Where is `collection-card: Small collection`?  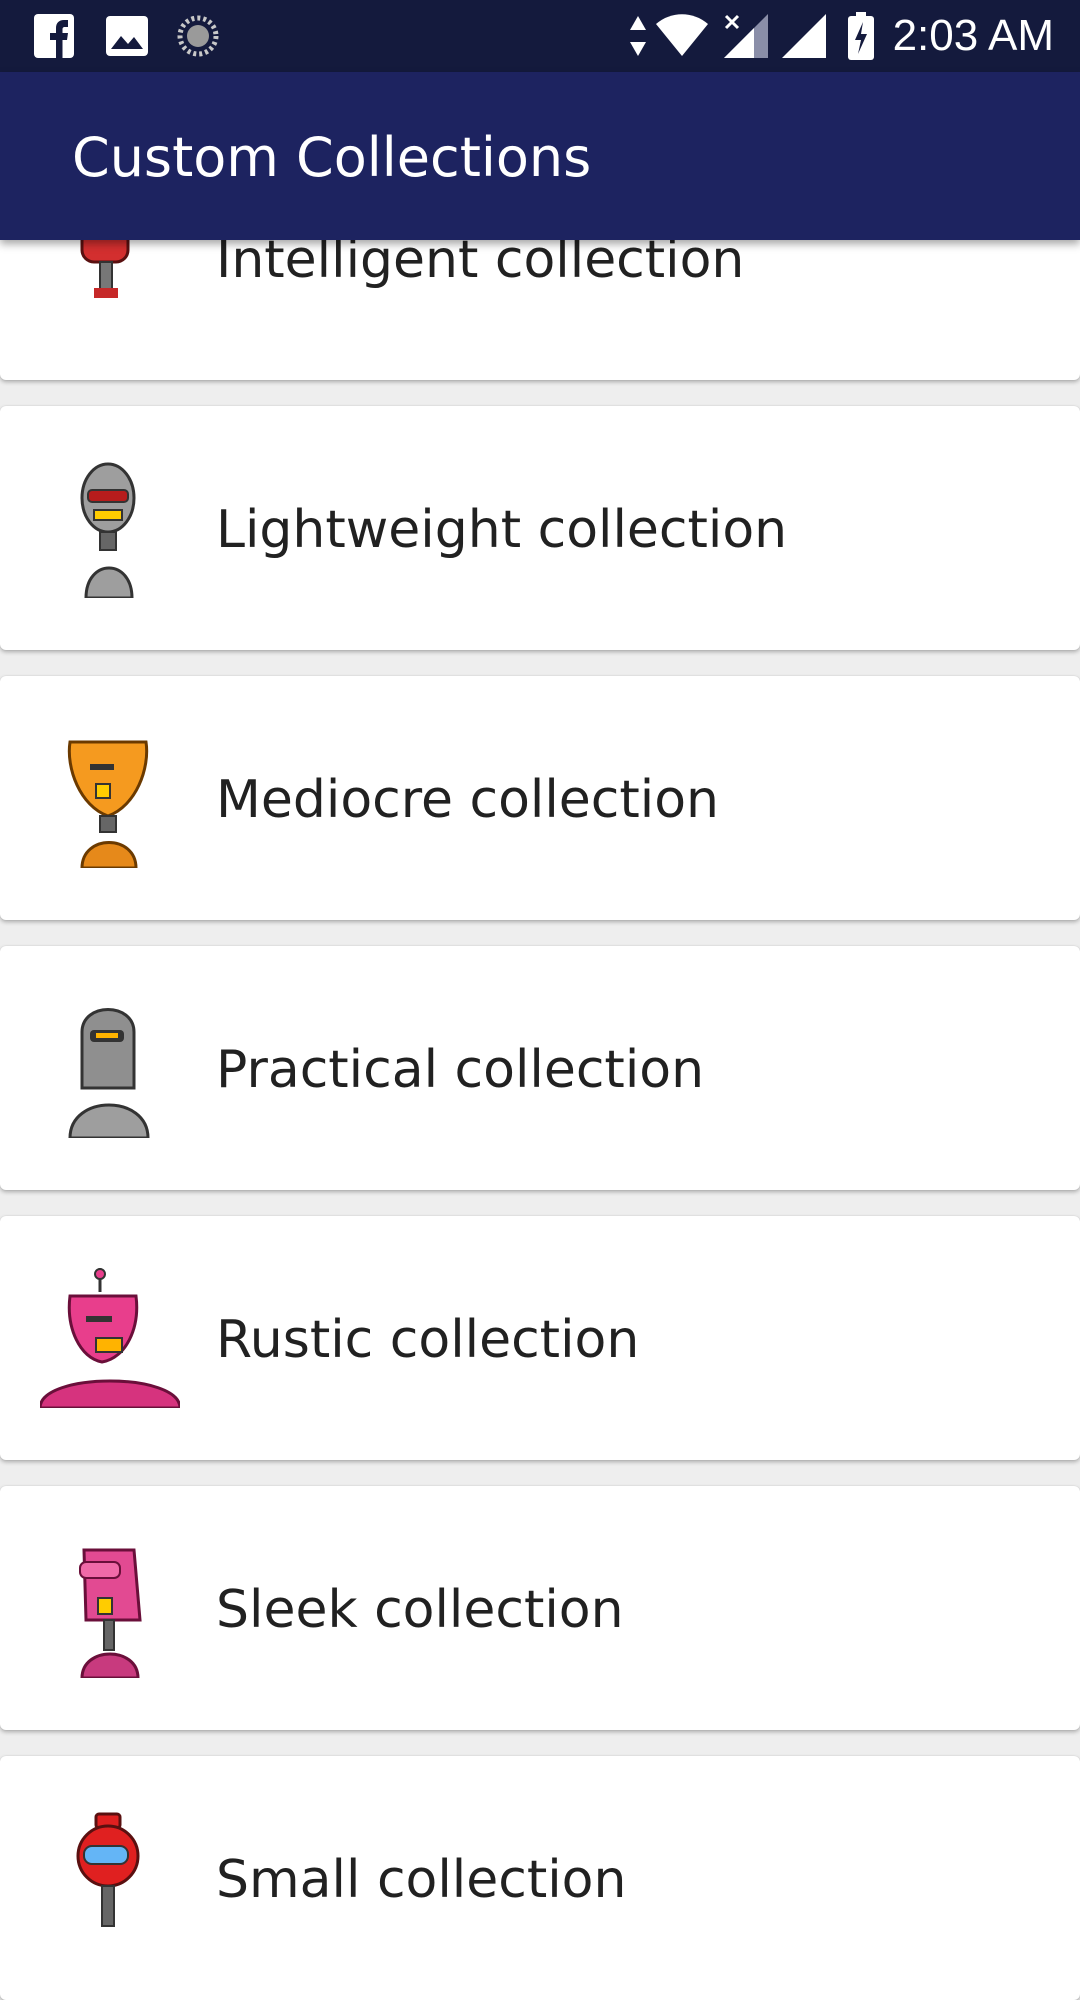
collection-card: Small collection is located at coordinates (540, 1878).